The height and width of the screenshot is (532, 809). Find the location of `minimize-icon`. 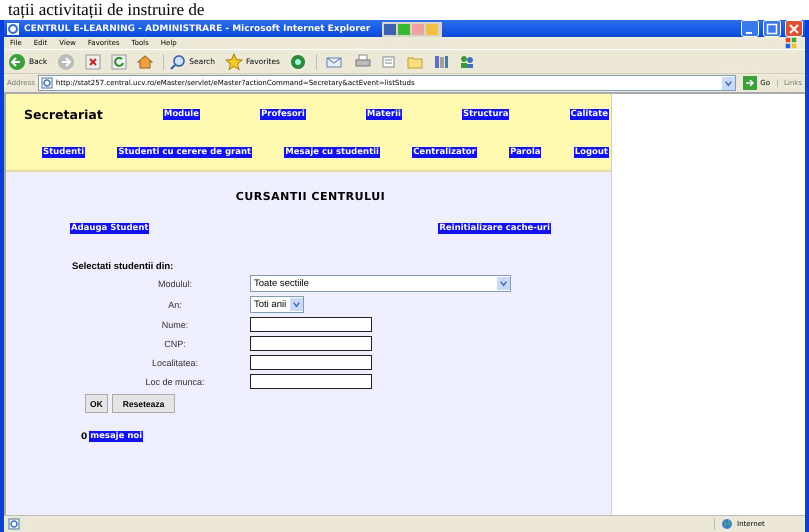

minimize-icon is located at coordinates (749, 33).